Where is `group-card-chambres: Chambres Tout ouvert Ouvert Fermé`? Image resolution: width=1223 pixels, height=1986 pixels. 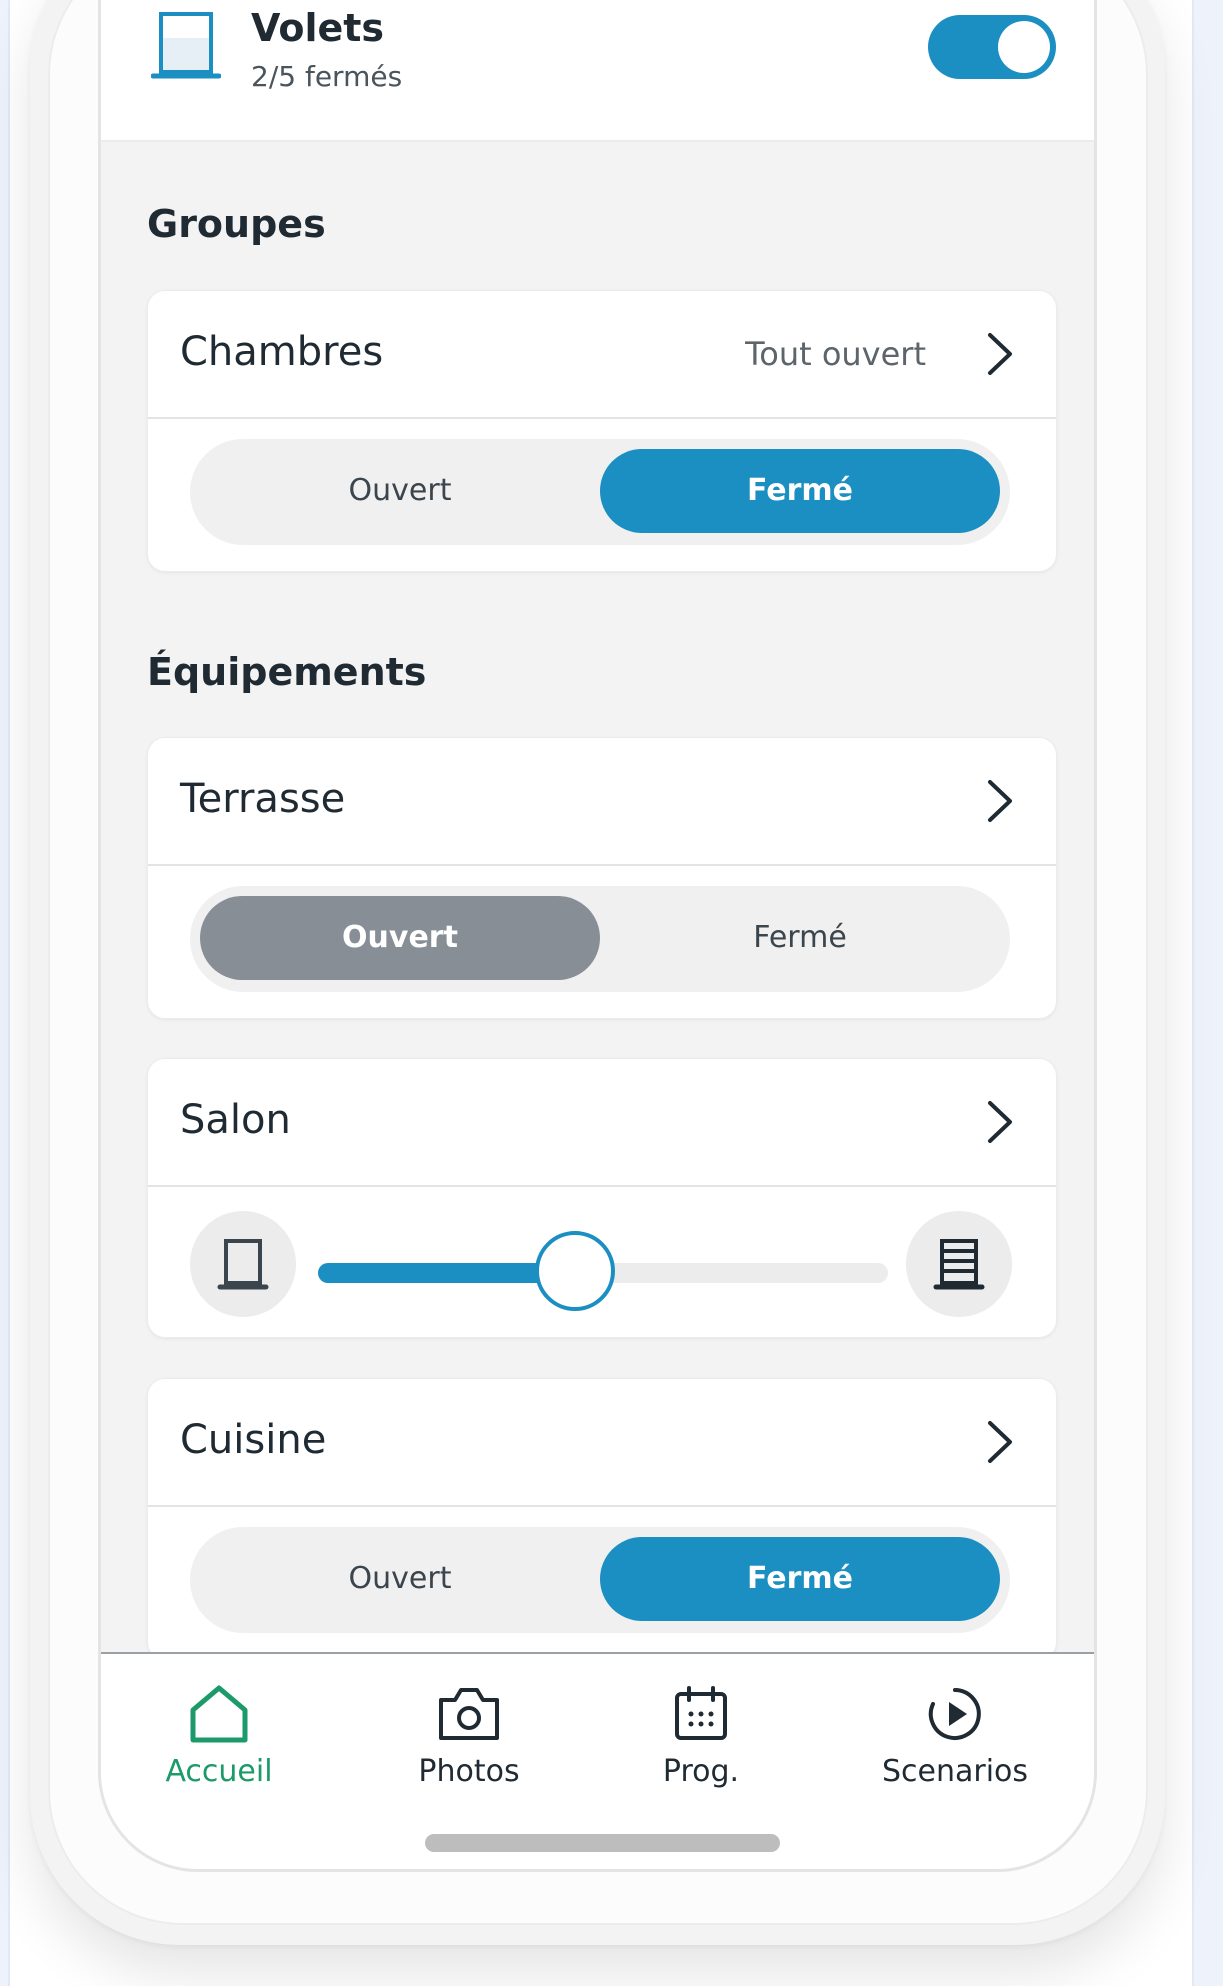 group-card-chambres: Chambres Tout ouvert Ouvert Fermé is located at coordinates (602, 431).